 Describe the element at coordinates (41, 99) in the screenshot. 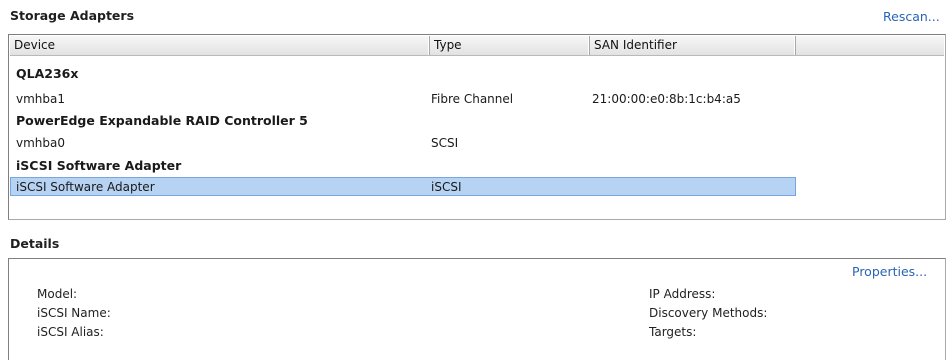

I see `adapter-device: vmhba1` at that location.